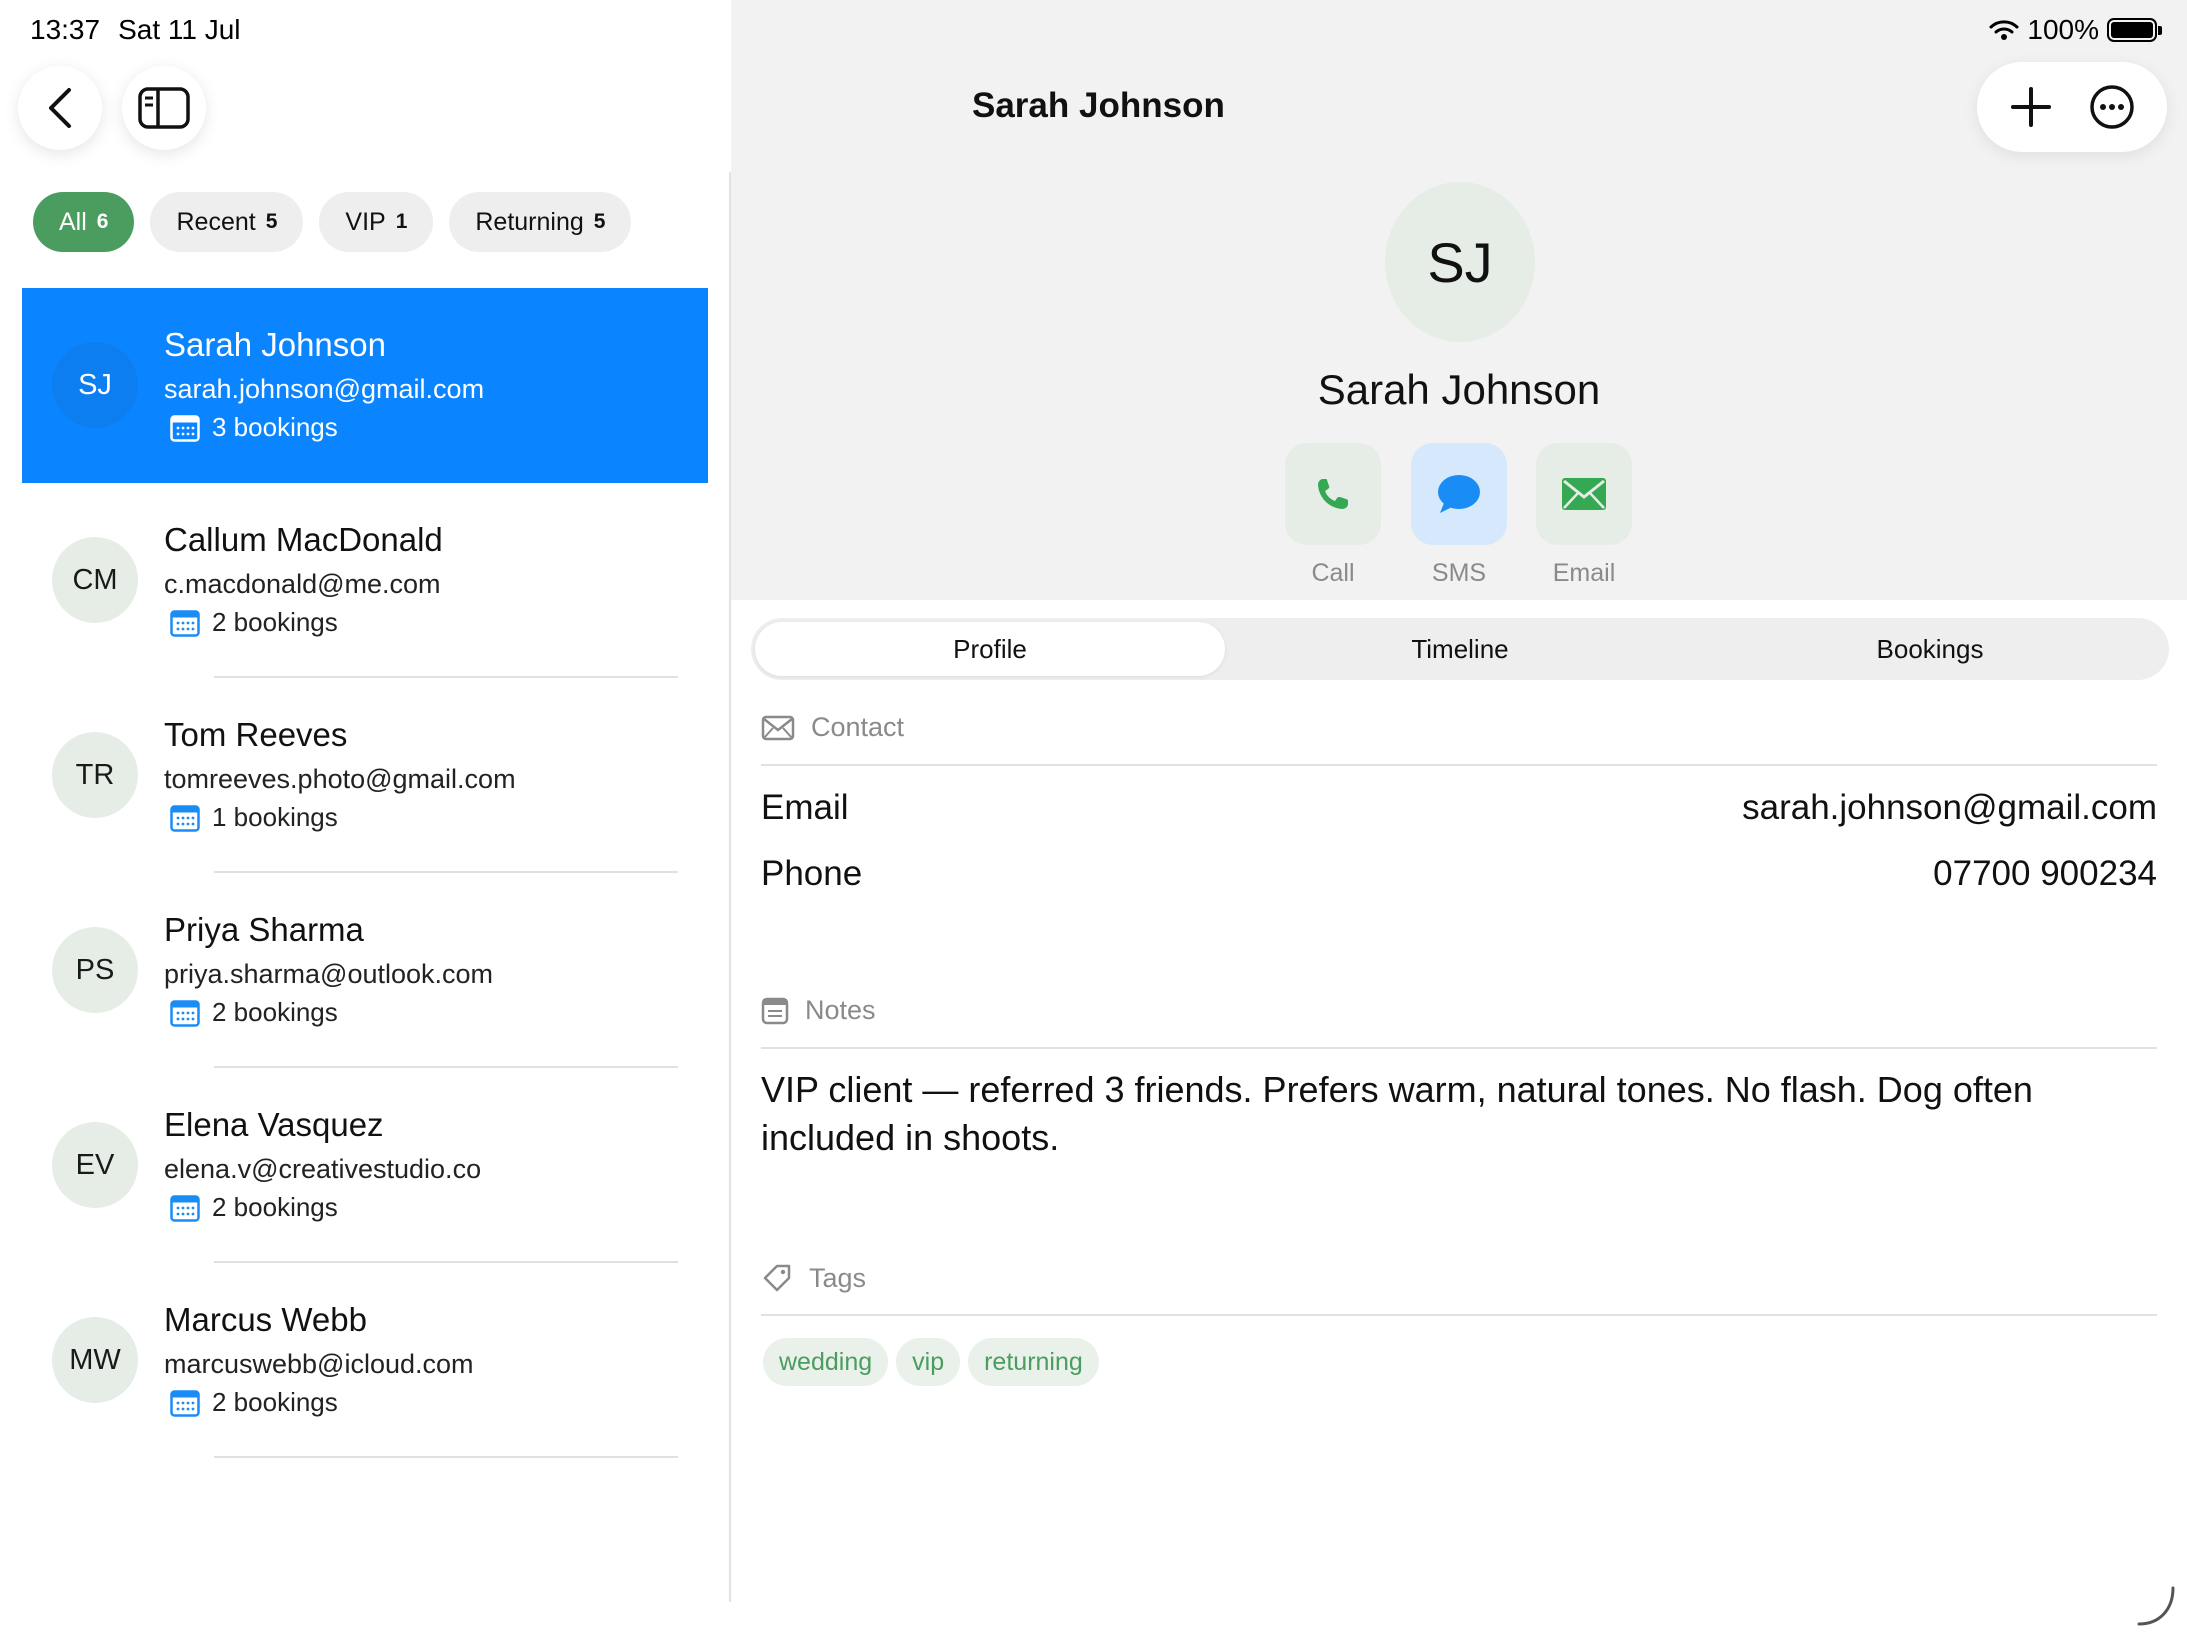 This screenshot has height=1640, width=2187. Describe the element at coordinates (838, 1277) in the screenshot. I see `tags-heading: Tags` at that location.